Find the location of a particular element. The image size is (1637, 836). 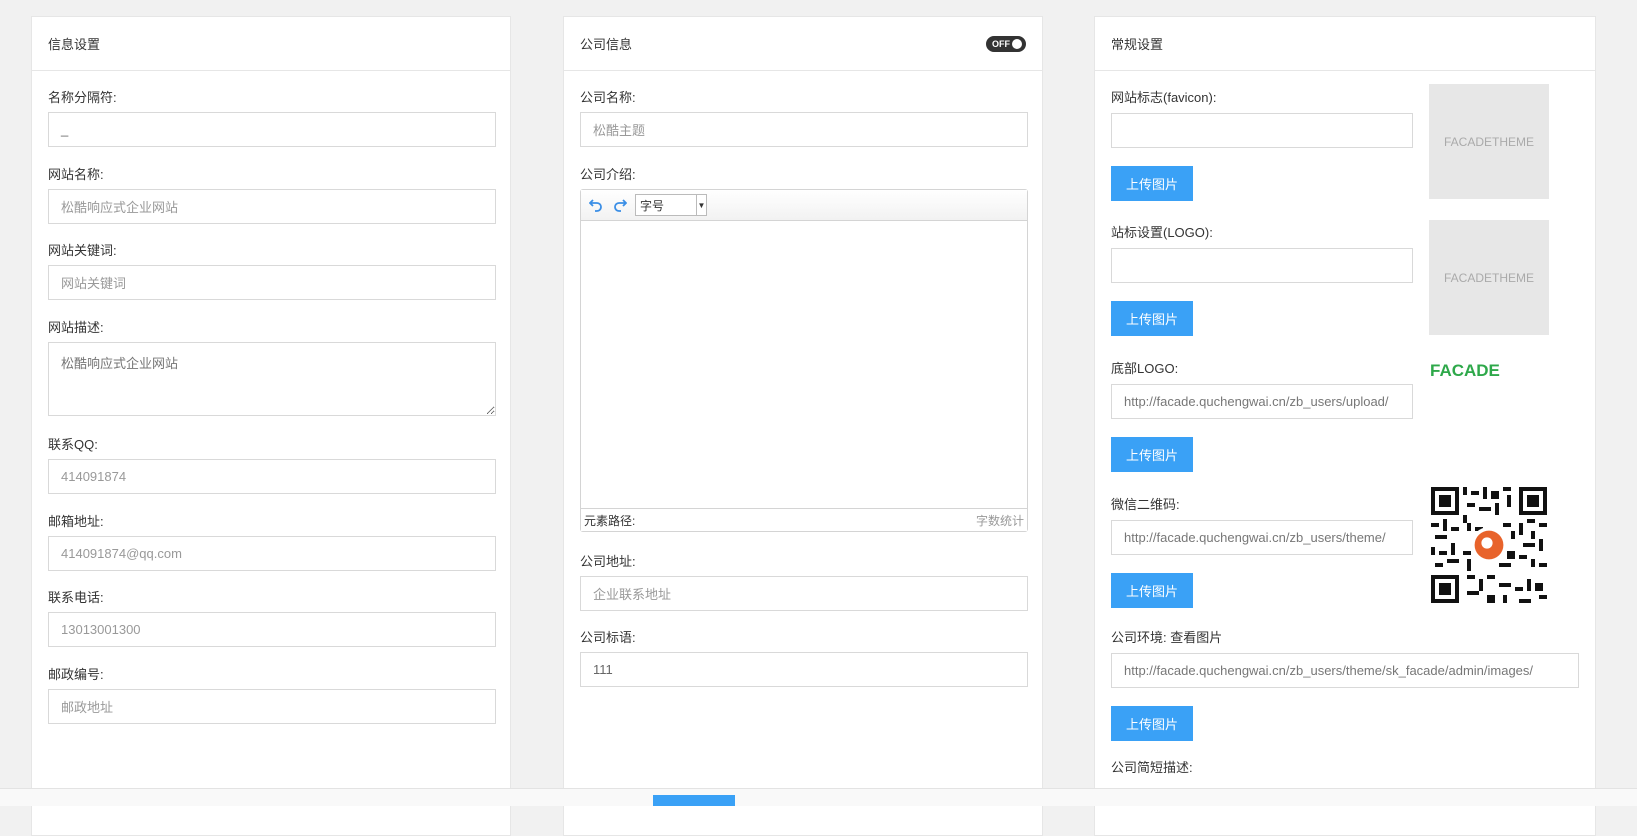

logo-input is located at coordinates (1262, 265).